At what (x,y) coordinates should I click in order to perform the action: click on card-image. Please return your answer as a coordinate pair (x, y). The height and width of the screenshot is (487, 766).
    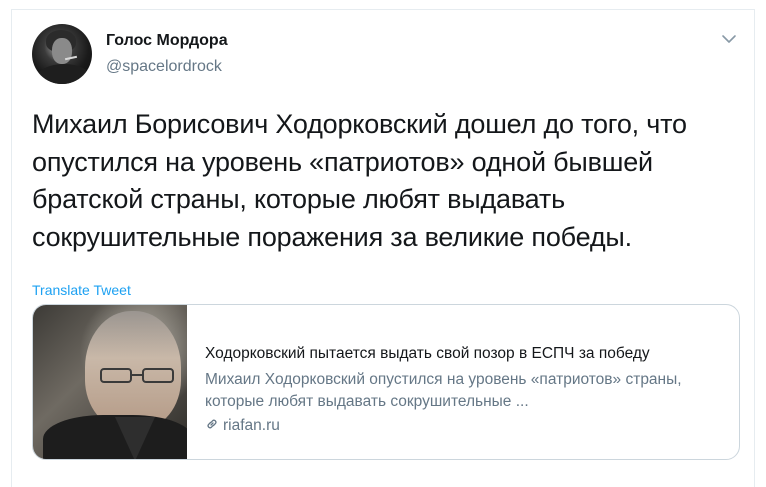
    Looking at the image, I should click on (110, 382).